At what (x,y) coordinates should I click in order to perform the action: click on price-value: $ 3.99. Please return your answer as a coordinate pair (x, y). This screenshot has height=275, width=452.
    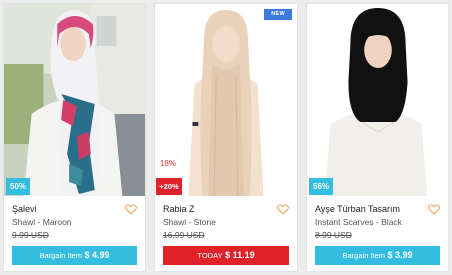
    Looking at the image, I should click on (400, 255).